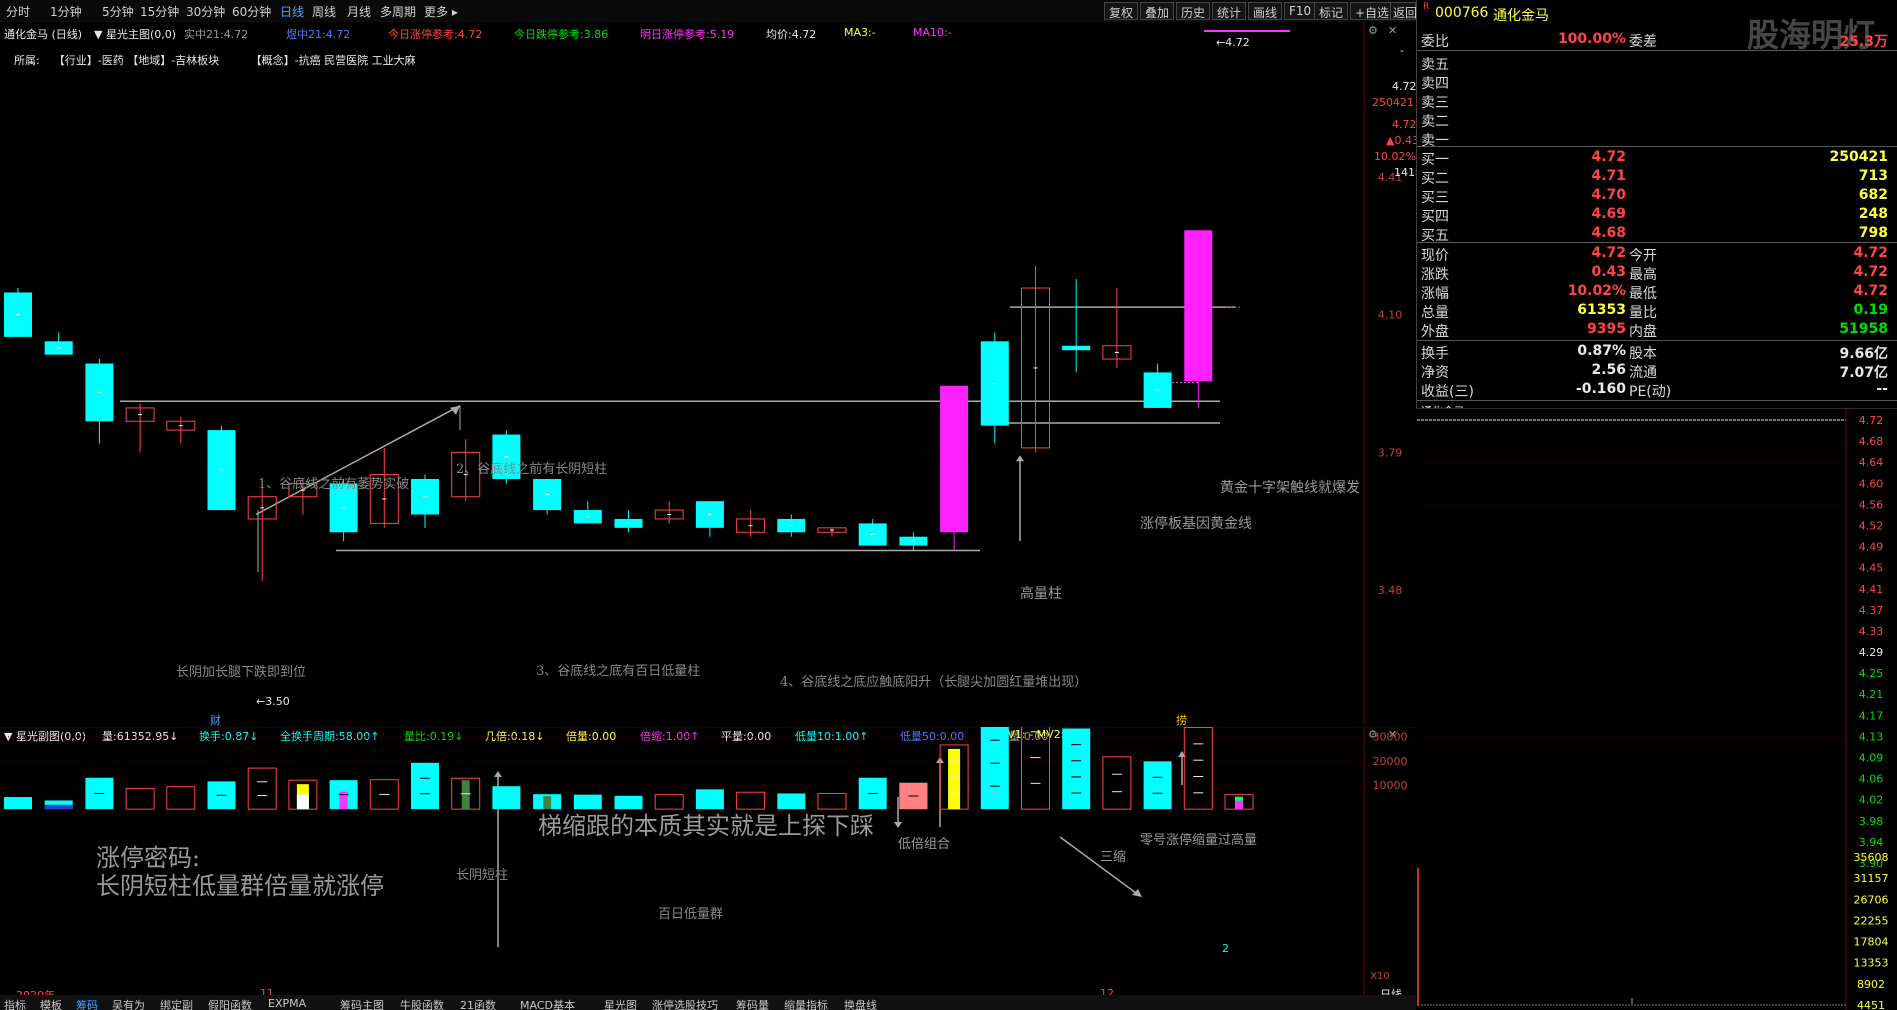 This screenshot has width=1897, height=1010. What do you see at coordinates (1873, 176) in the screenshot?
I see `bid-volume: 713` at bounding box center [1873, 176].